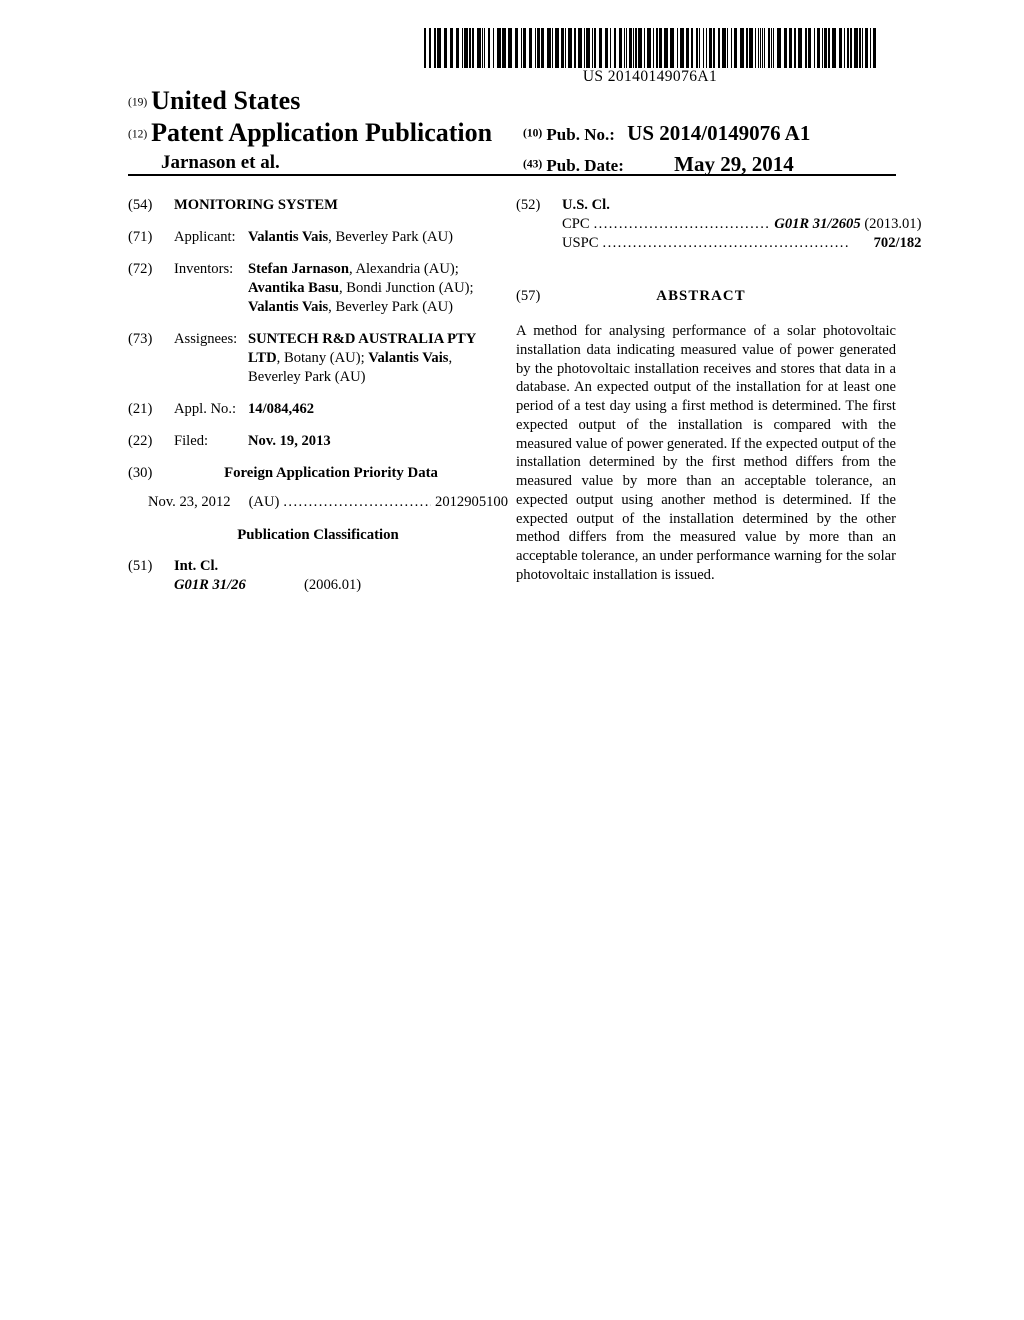  What do you see at coordinates (893, 223) in the screenshot?
I see `cpc-version: (2013.01)` at bounding box center [893, 223].